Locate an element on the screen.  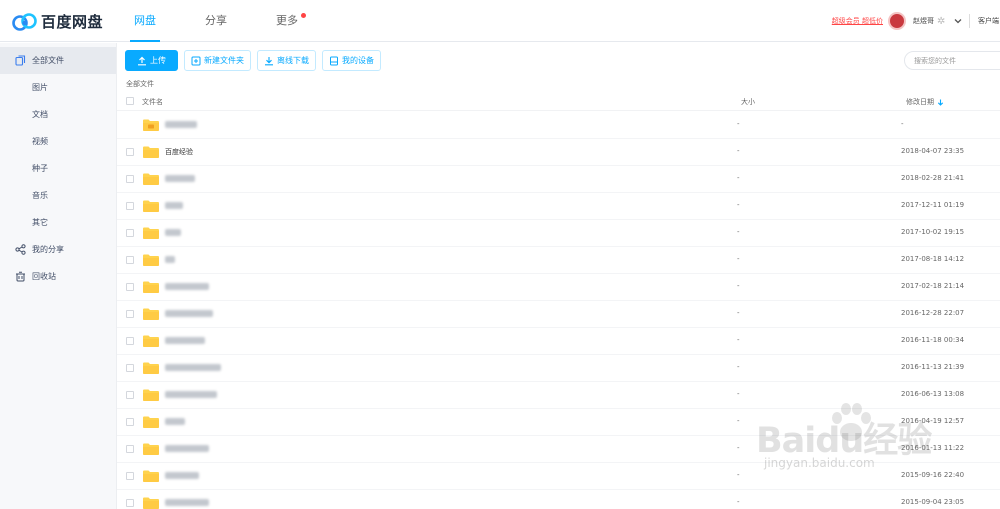
nav-tab-share: 分享 is located at coordinates (216, 21).